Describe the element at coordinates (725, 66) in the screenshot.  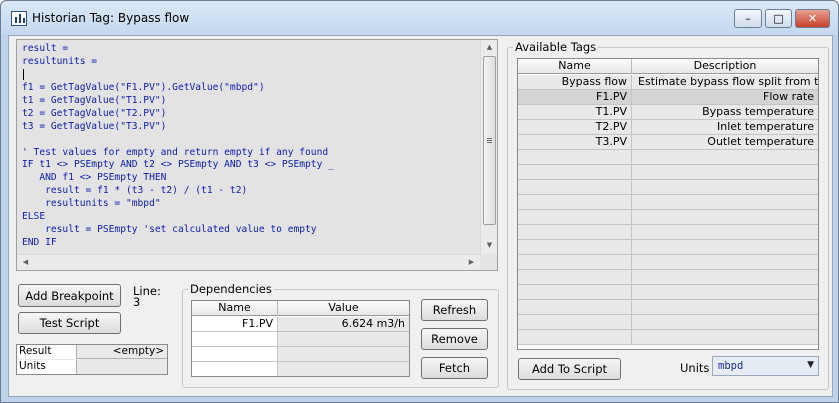
I see `tags-description-column: Description` at that location.